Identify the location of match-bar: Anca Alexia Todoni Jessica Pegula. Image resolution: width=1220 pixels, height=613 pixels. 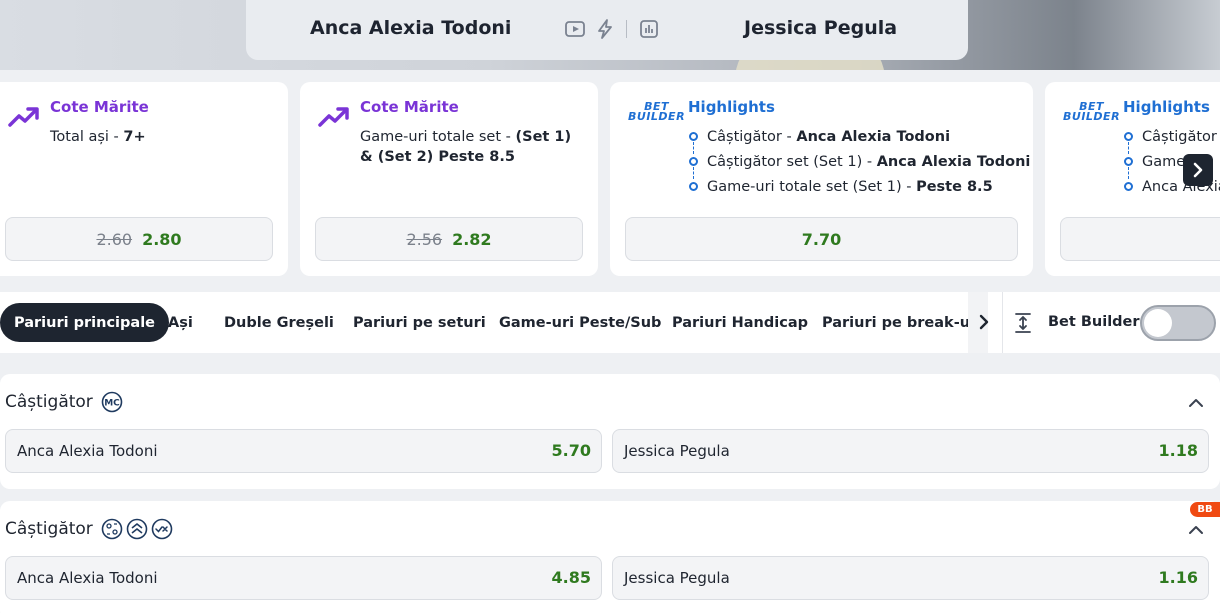
(607, 30).